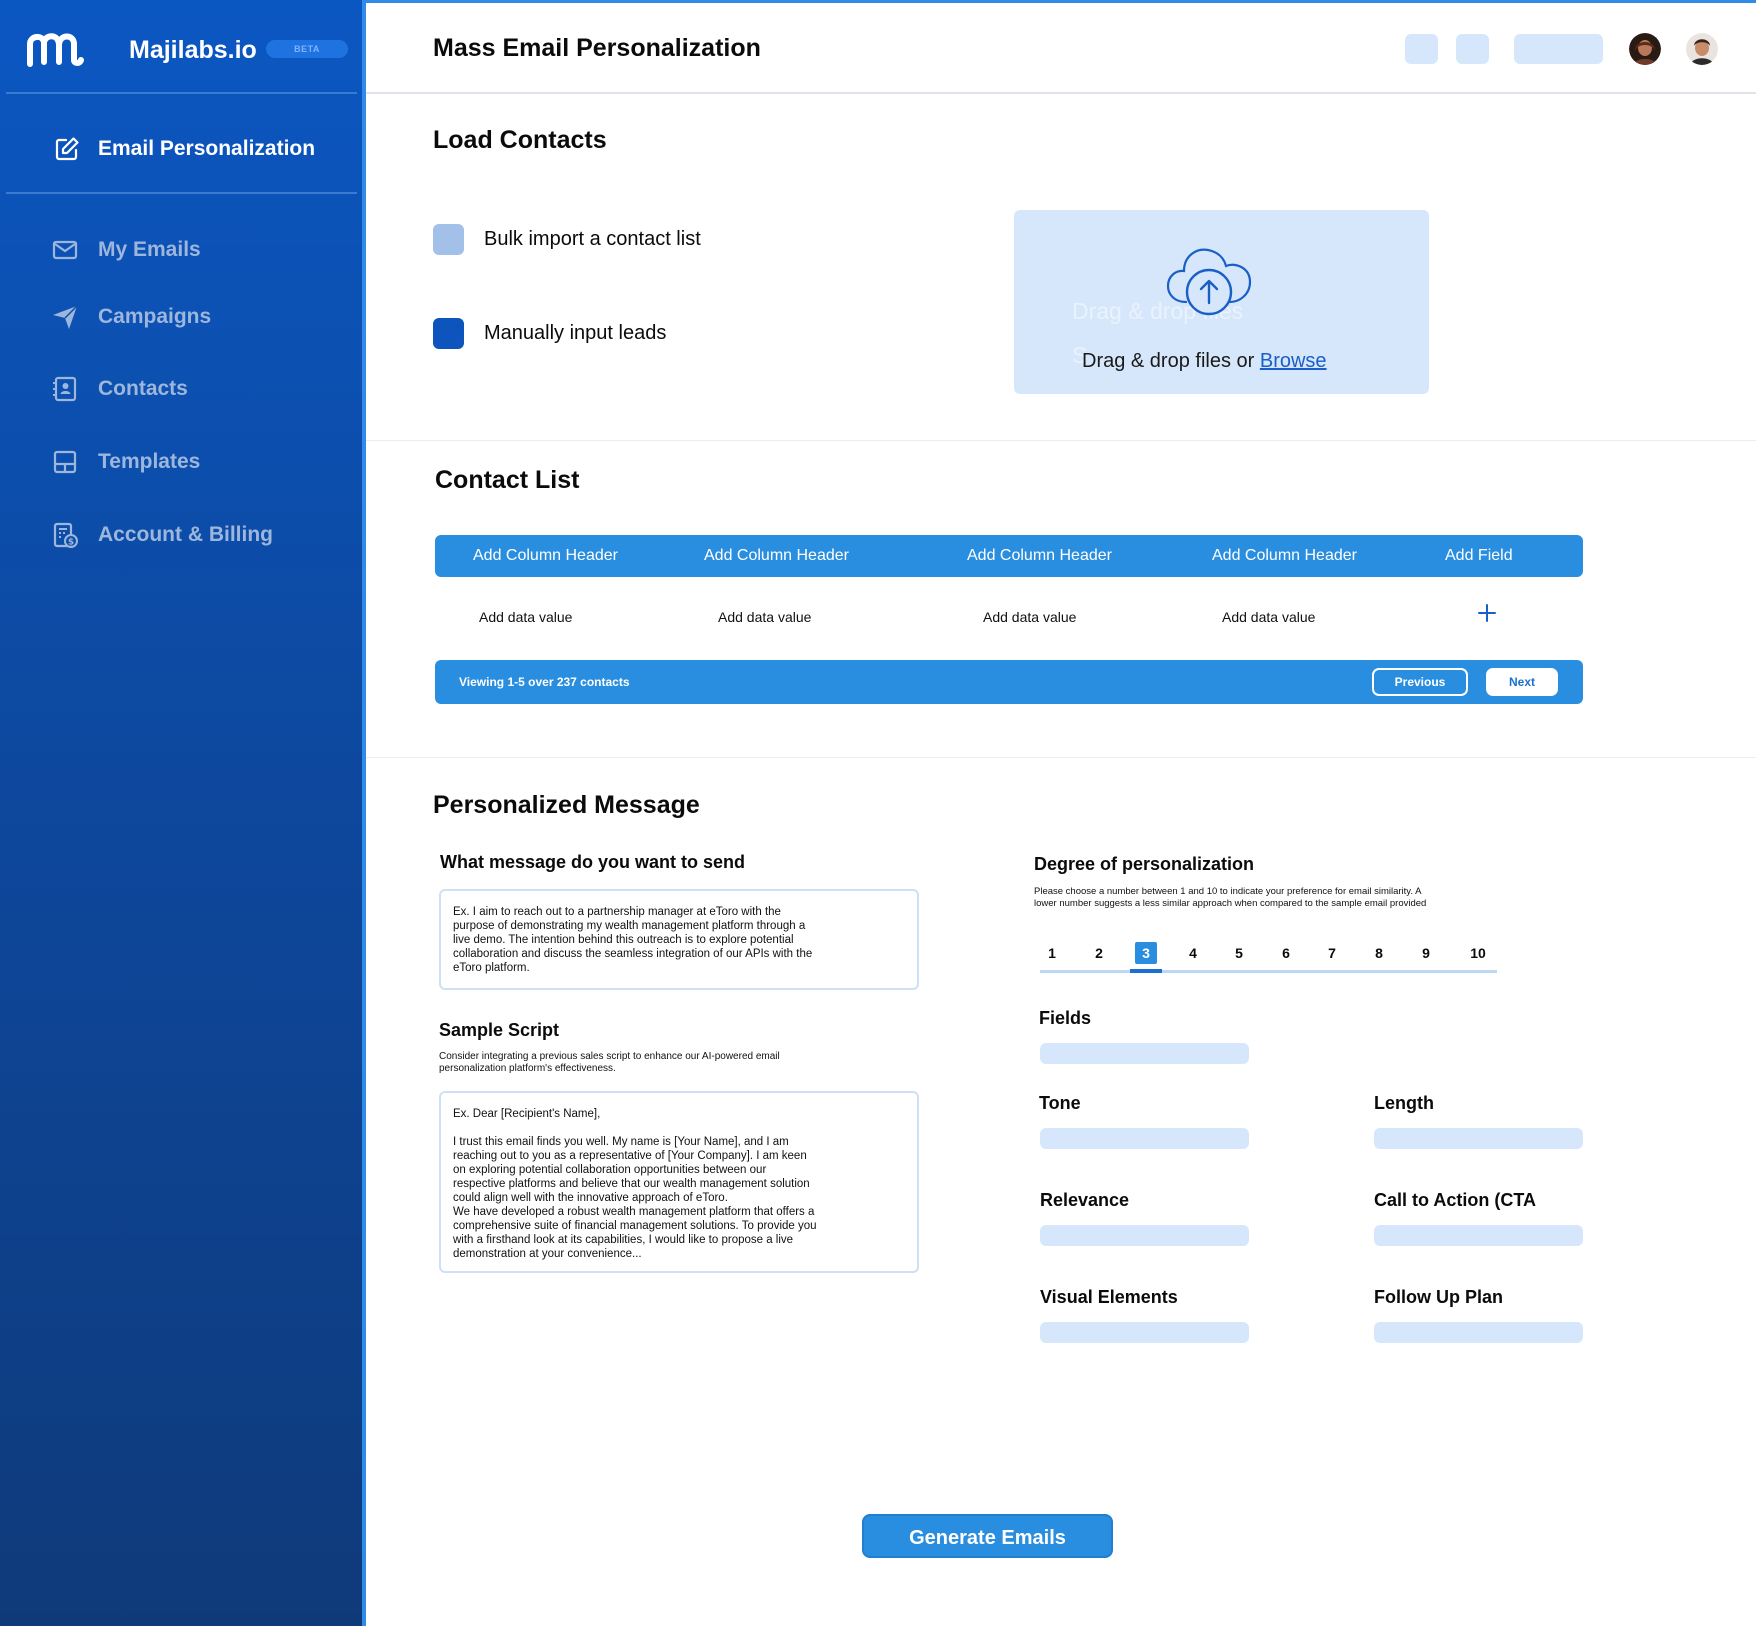  I want to click on sidebar-item-label: Campaigns, so click(155, 316).